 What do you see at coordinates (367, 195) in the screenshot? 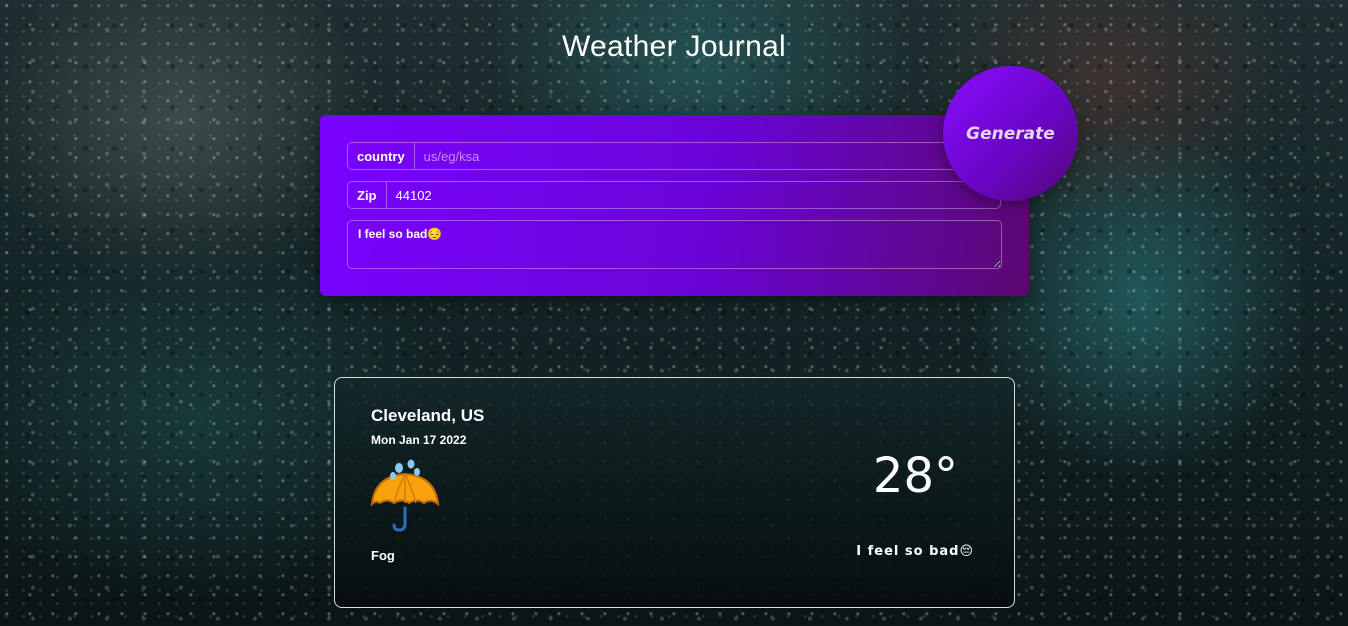
I see `zip-label: Zip` at bounding box center [367, 195].